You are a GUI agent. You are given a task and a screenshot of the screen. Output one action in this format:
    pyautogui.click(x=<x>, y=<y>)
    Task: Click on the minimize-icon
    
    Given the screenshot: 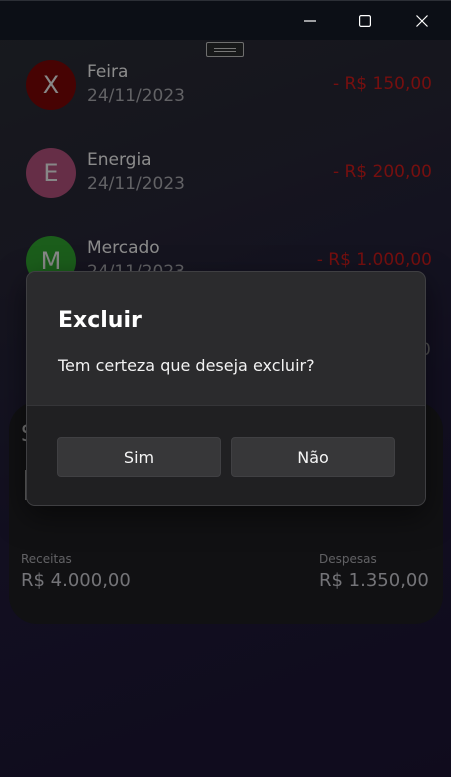 What is the action you would take?
    pyautogui.click(x=310, y=21)
    